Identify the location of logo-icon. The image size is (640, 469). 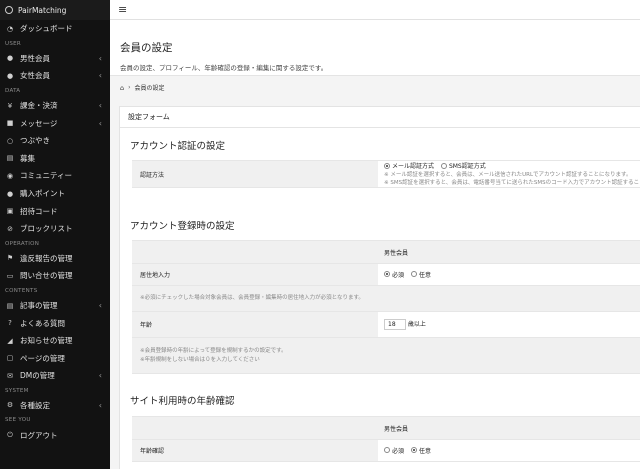
(9, 10).